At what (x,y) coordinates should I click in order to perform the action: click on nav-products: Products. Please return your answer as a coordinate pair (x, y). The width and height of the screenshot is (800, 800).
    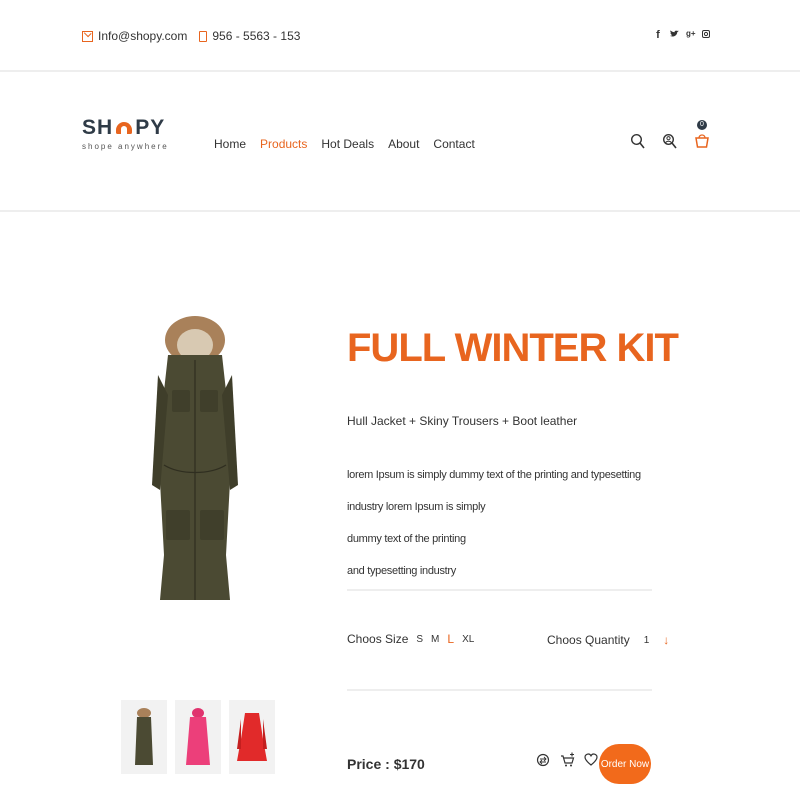
    Looking at the image, I should click on (283, 144).